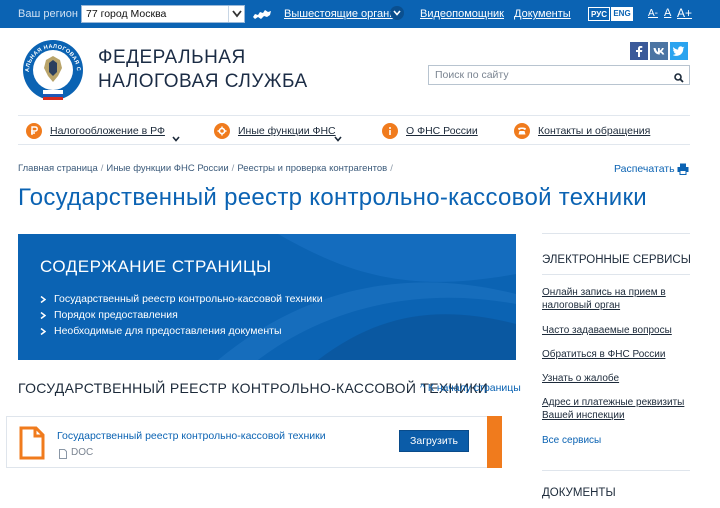 The height and width of the screenshot is (508, 720). I want to click on twitter-icon, so click(679, 51).